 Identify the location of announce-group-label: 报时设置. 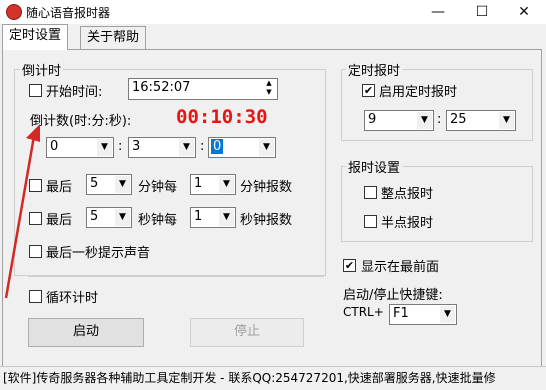
(374, 166).